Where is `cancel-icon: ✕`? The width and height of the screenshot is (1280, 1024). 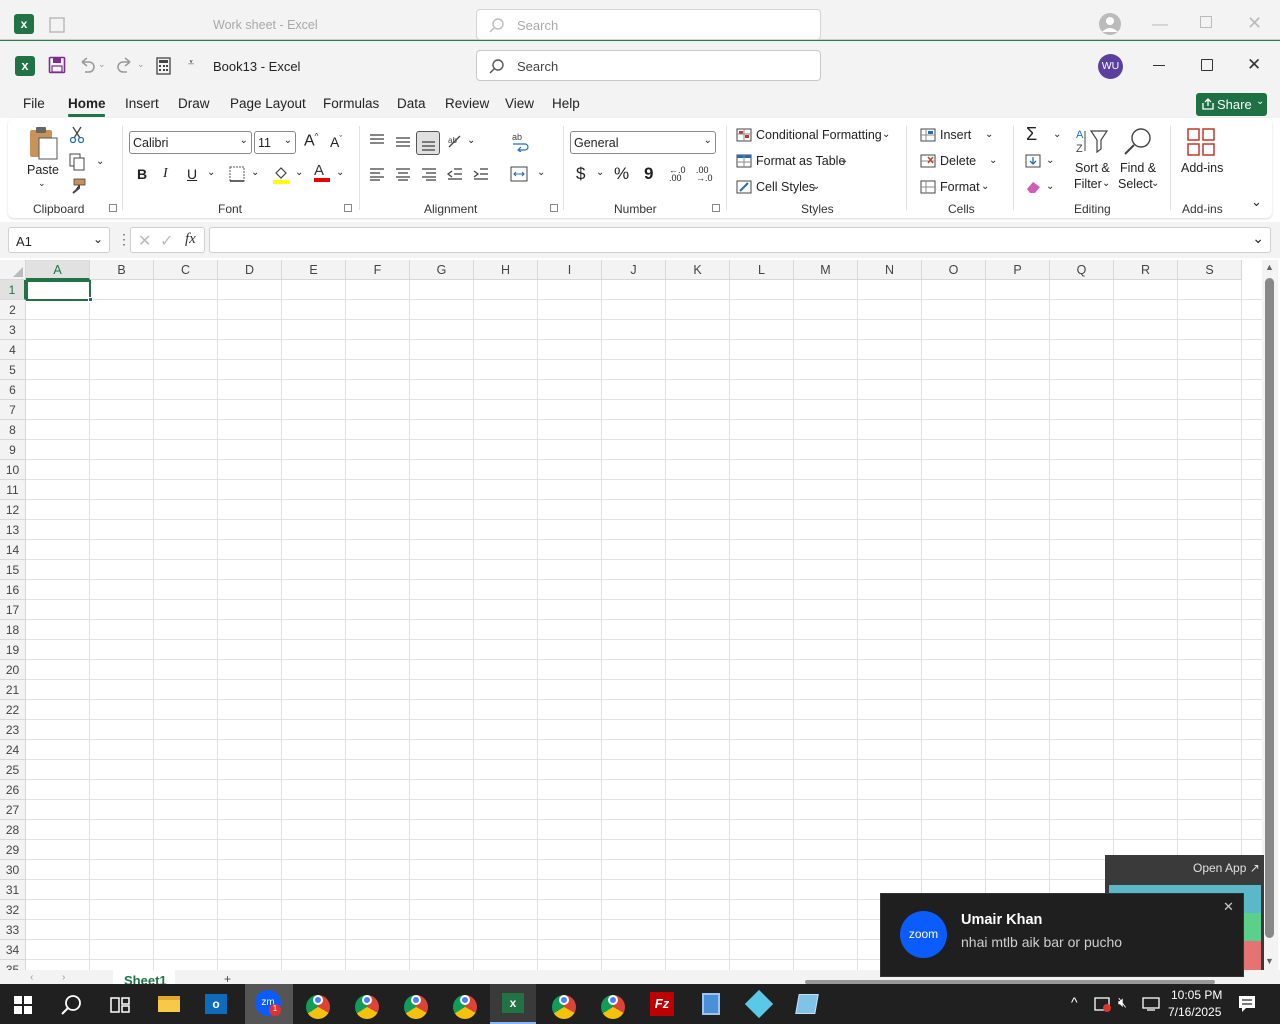
cancel-icon: ✕ is located at coordinates (144, 241).